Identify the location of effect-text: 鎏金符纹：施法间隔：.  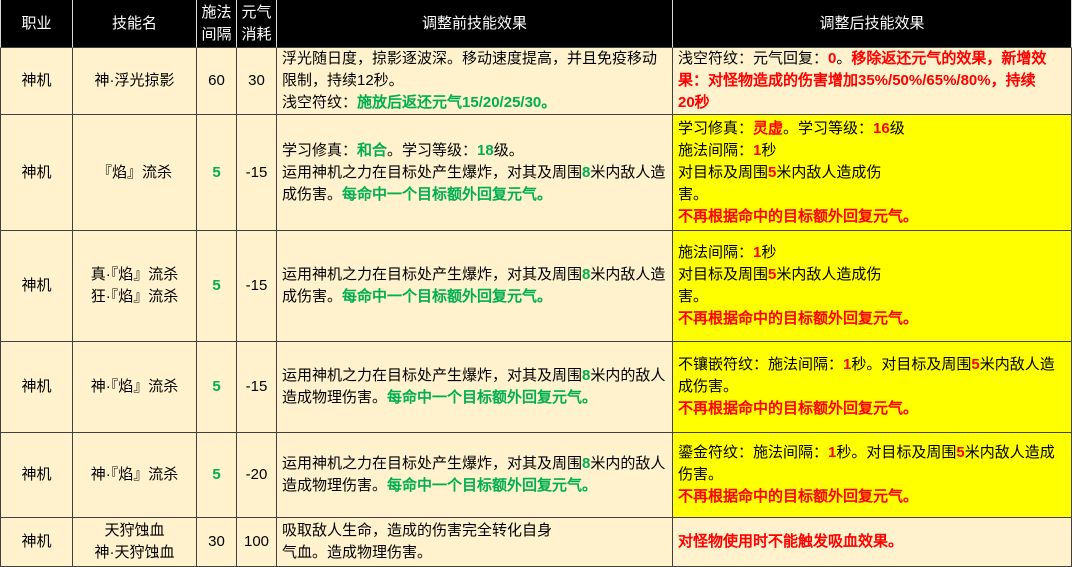
(753, 452).